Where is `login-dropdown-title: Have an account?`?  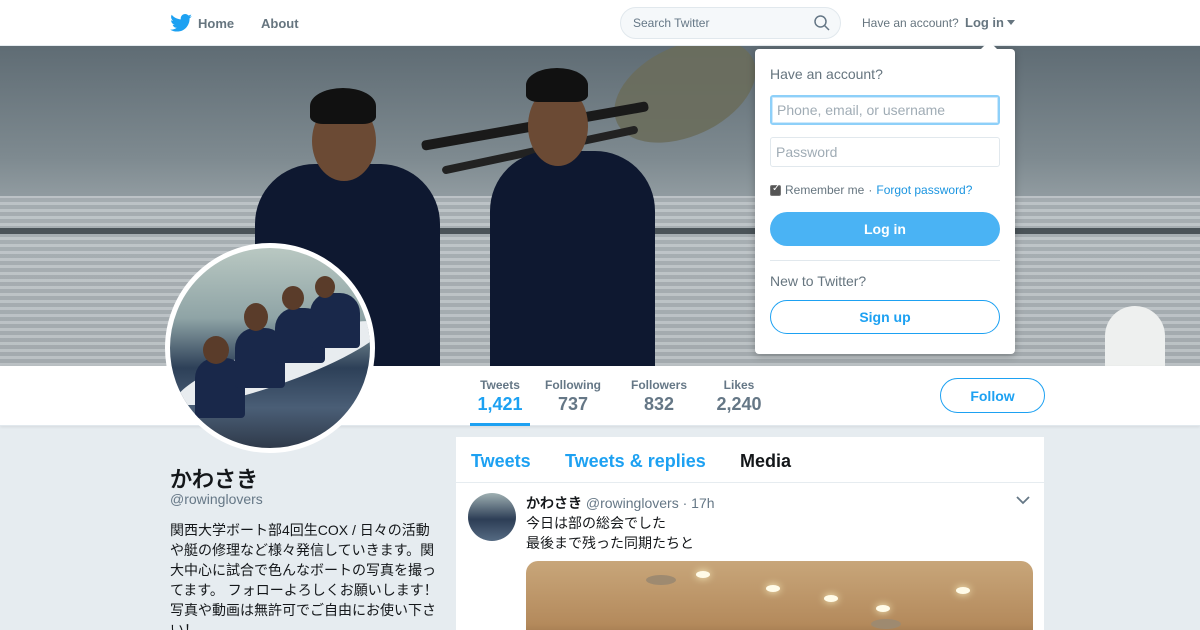
login-dropdown-title: Have an account? is located at coordinates (826, 74).